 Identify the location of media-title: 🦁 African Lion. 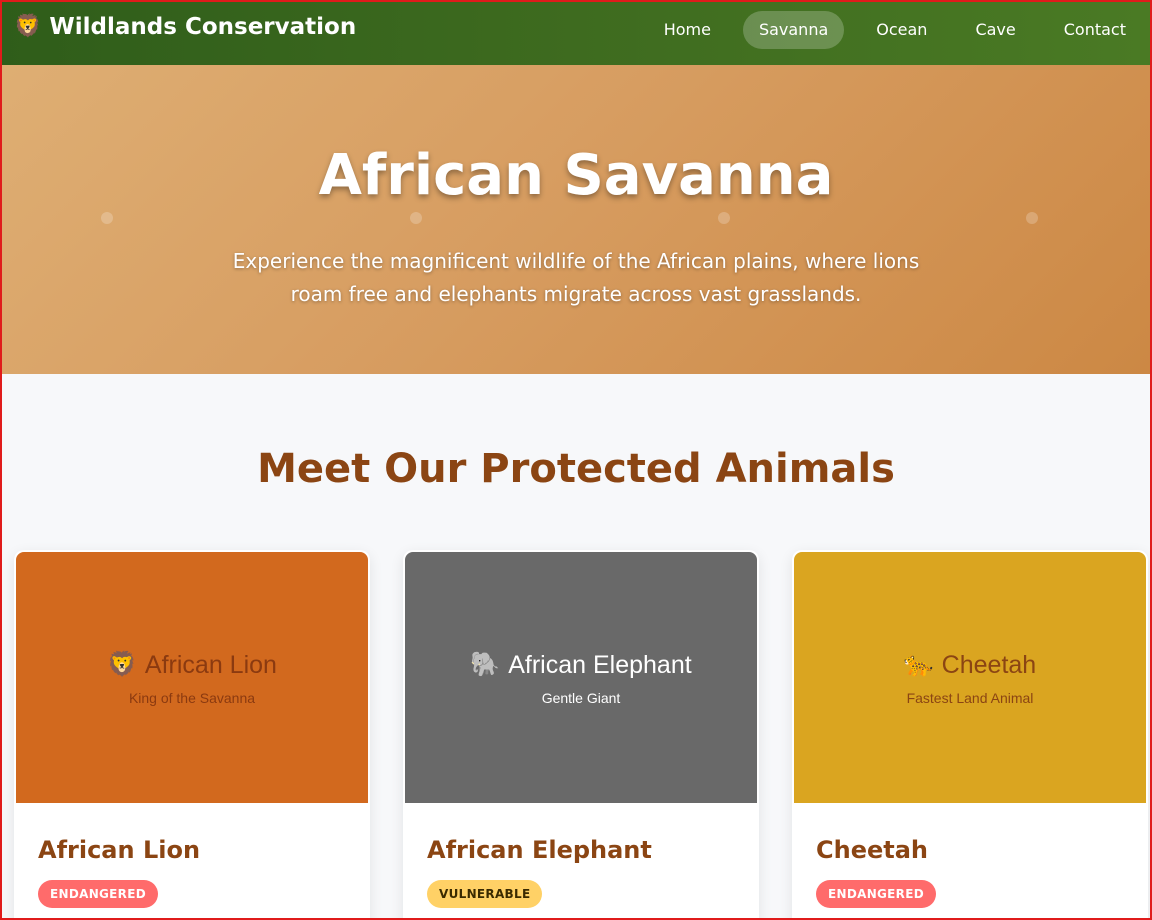
(192, 665).